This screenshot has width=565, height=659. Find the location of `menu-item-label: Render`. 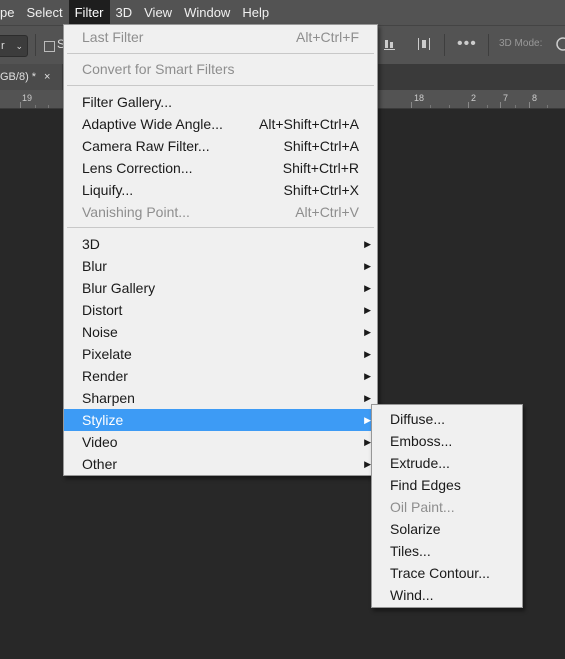

menu-item-label: Render is located at coordinates (105, 376).